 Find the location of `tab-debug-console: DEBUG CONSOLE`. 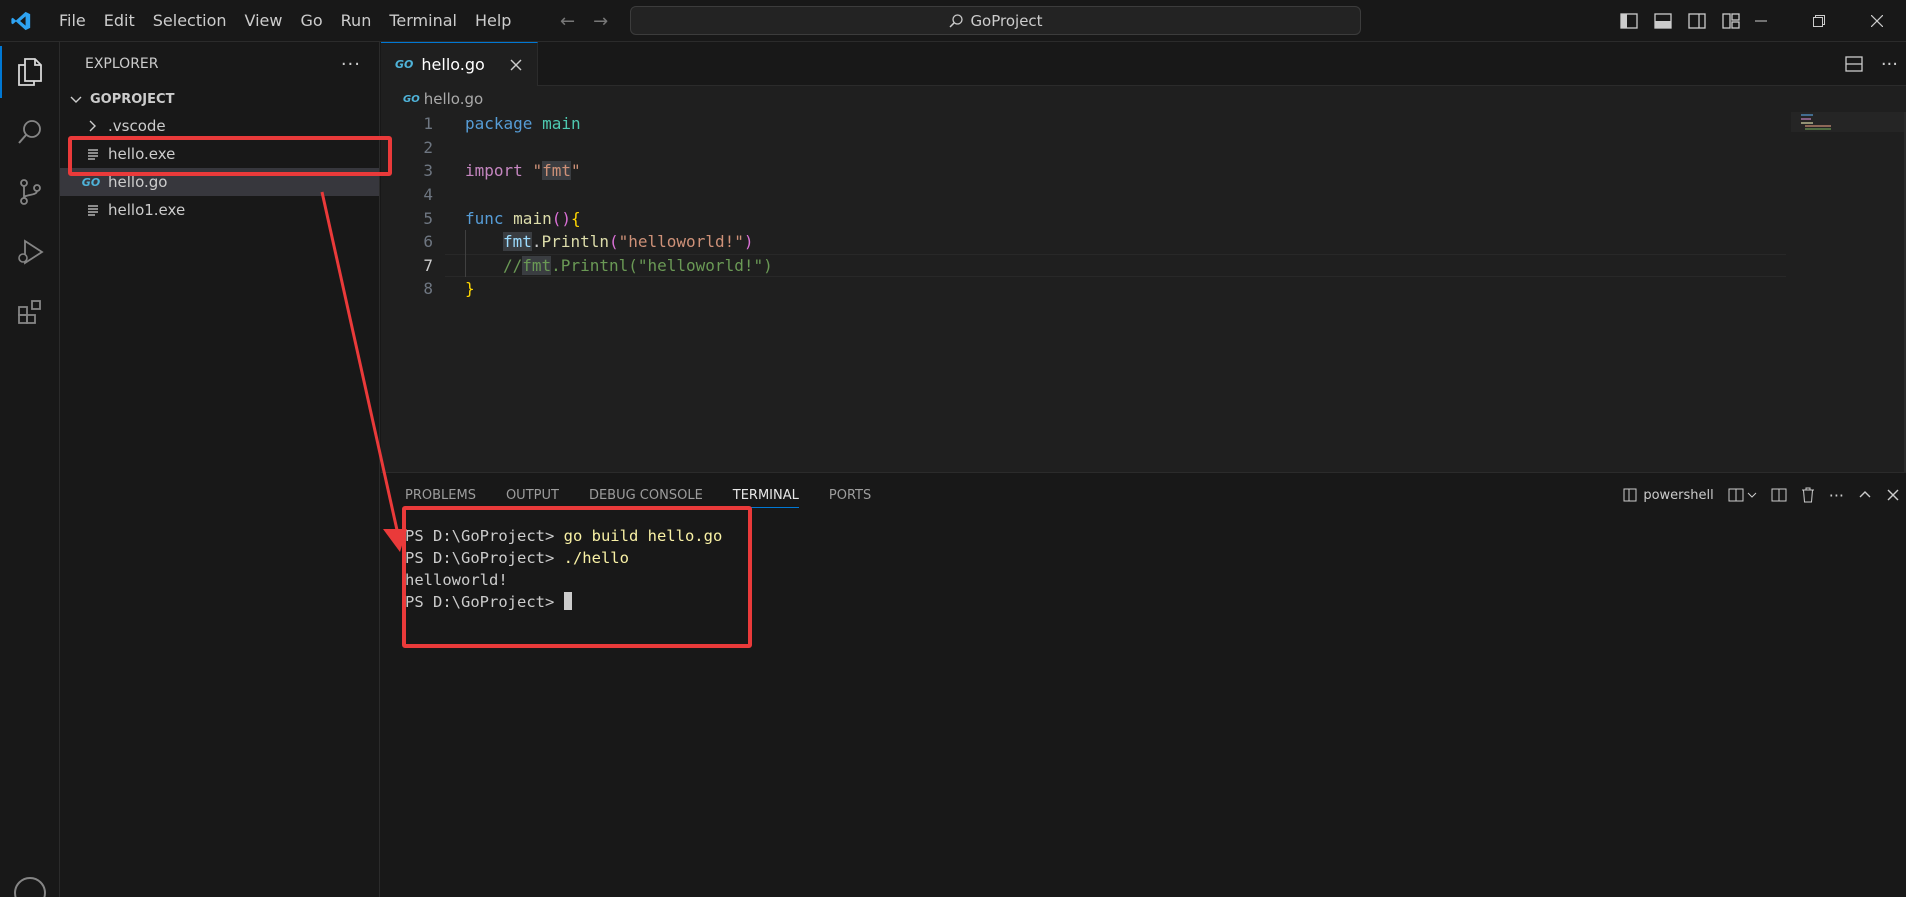

tab-debug-console: DEBUG CONSOLE is located at coordinates (646, 495).